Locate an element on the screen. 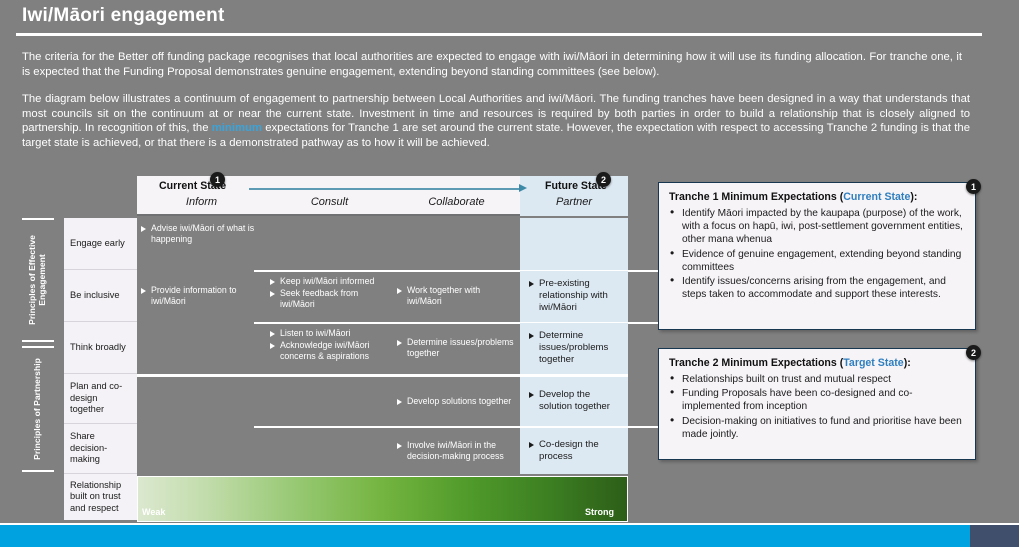 This screenshot has width=1019, height=547. cell-think-broadly-partner: Determine issues/problems together is located at coordinates (574, 348).